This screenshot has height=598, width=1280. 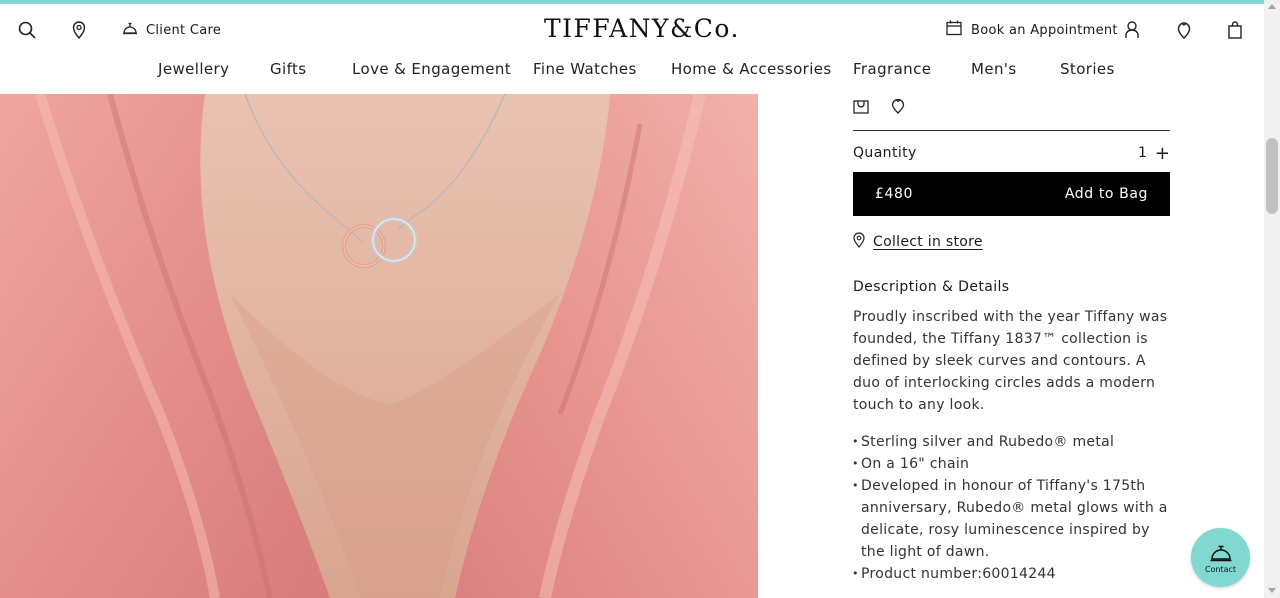 What do you see at coordinates (193, 69) in the screenshot?
I see `nav-jewellery: Jewellery` at bounding box center [193, 69].